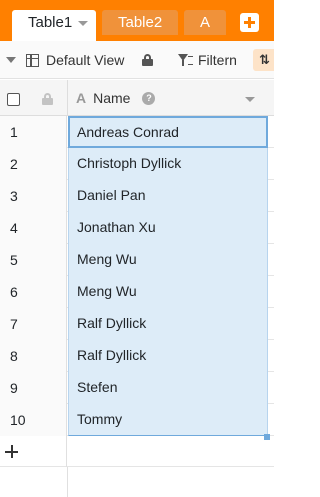 This screenshot has height=497, width=320. I want to click on add-row, so click(137, 451).